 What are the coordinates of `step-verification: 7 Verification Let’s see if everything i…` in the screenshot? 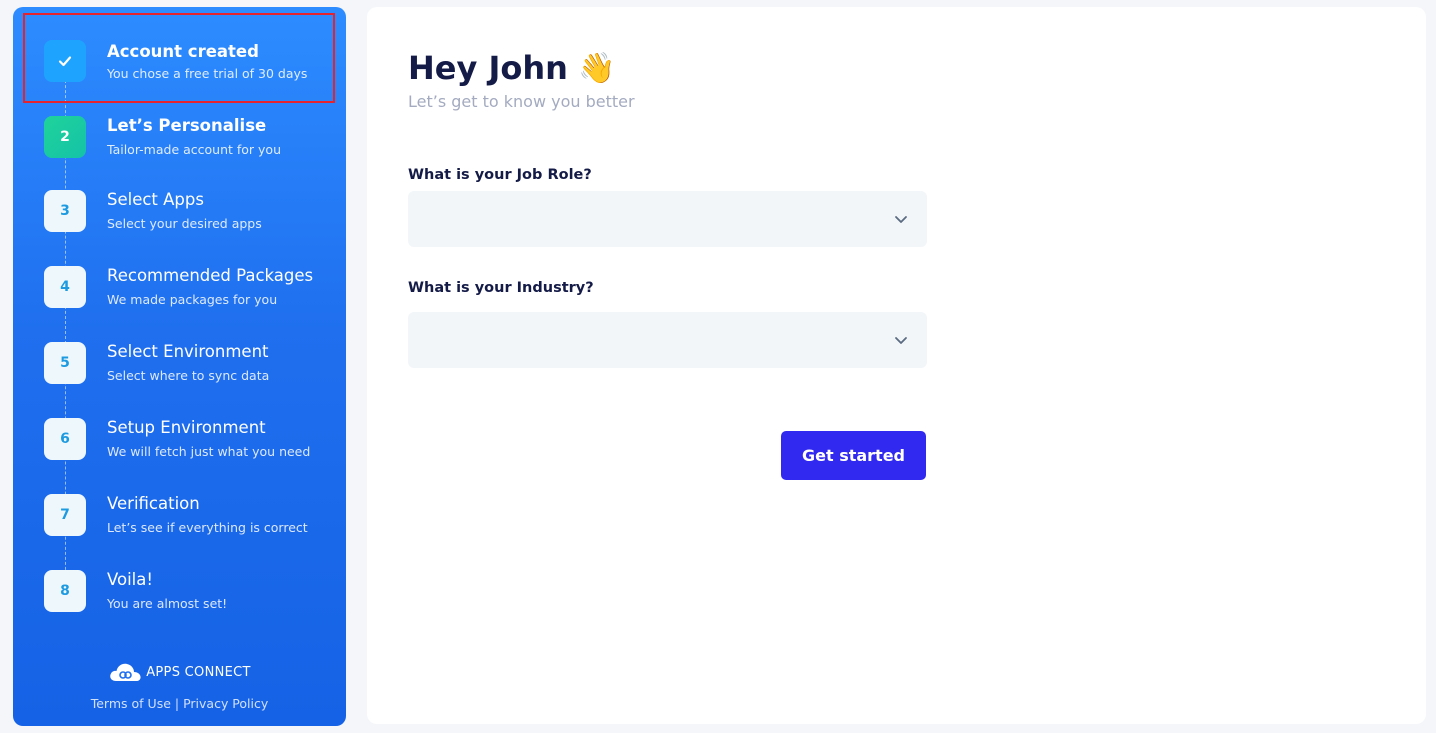 It's located at (179, 517).